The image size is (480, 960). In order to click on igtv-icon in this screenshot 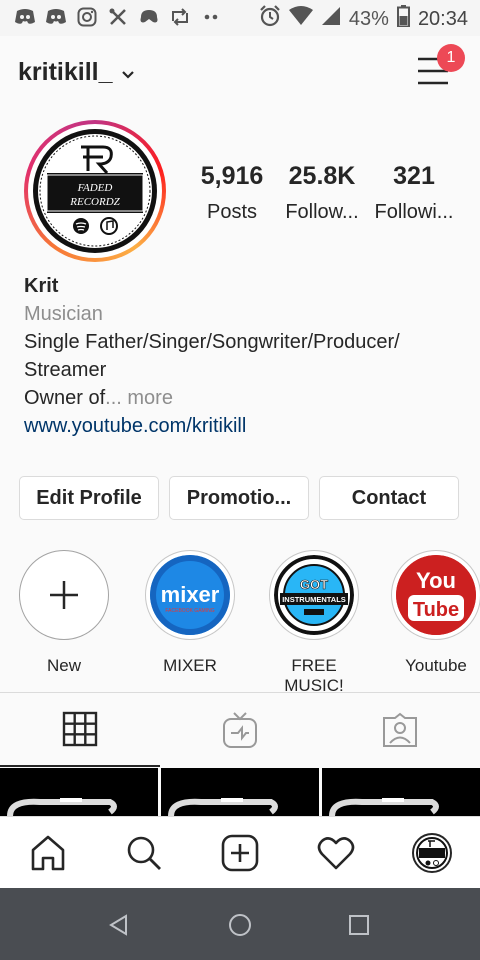, I will do `click(240, 730)`.